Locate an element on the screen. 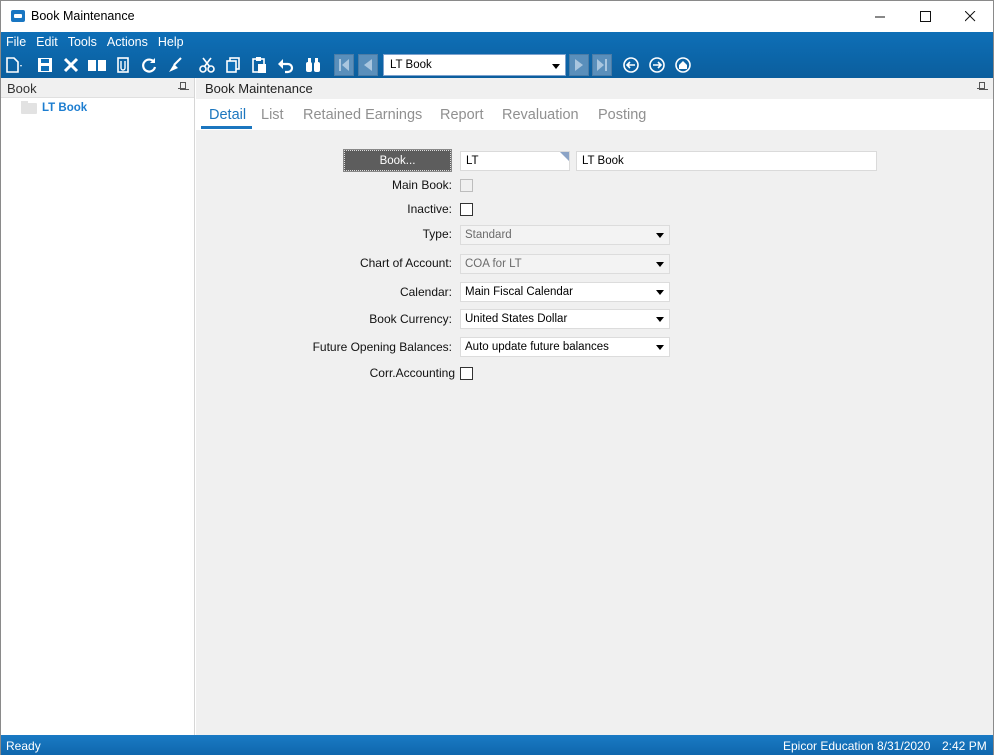 The image size is (994, 755). tab-posting: Posting is located at coordinates (622, 115).